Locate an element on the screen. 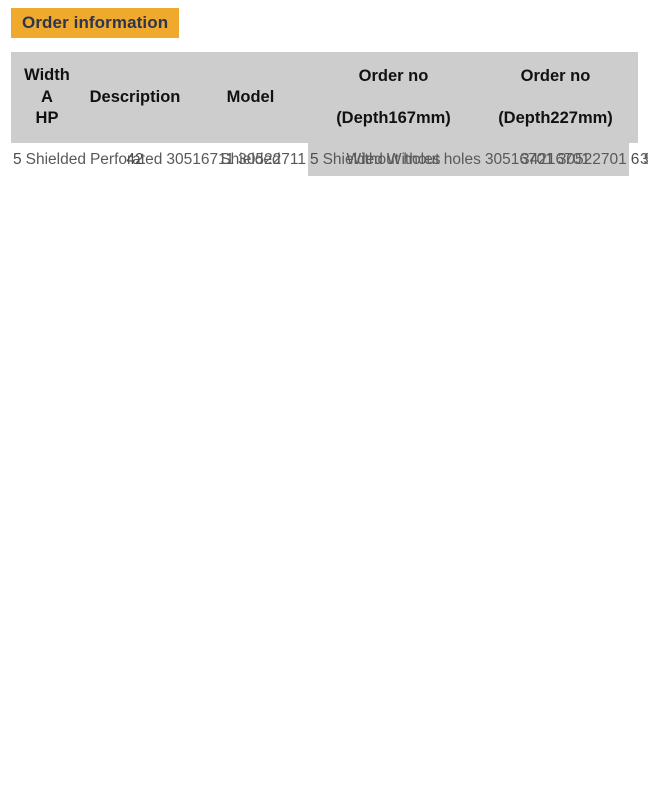  cell-description: Shielded is located at coordinates (55, 159).